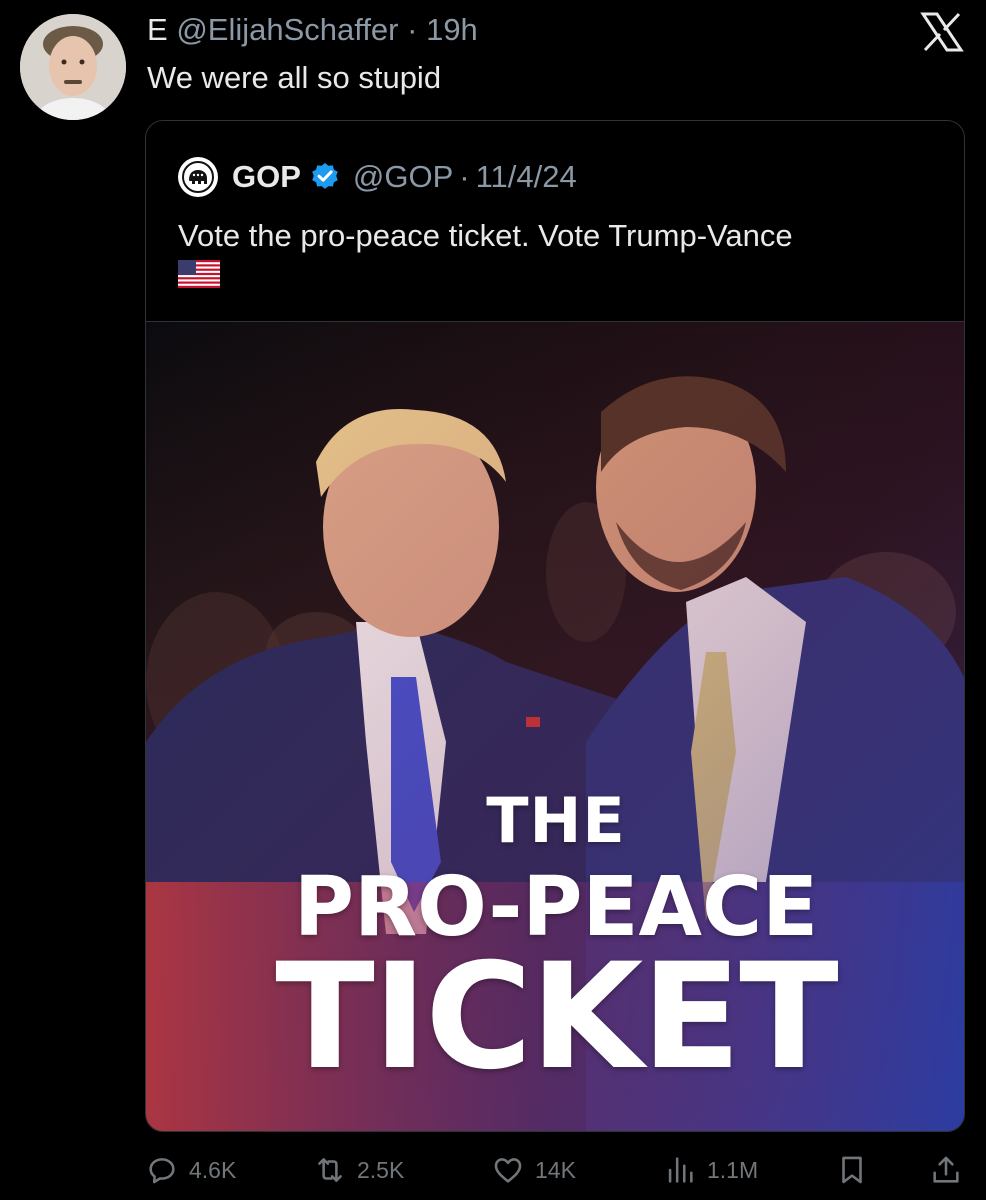  I want to click on quoted-author-name: GOP, so click(266, 177).